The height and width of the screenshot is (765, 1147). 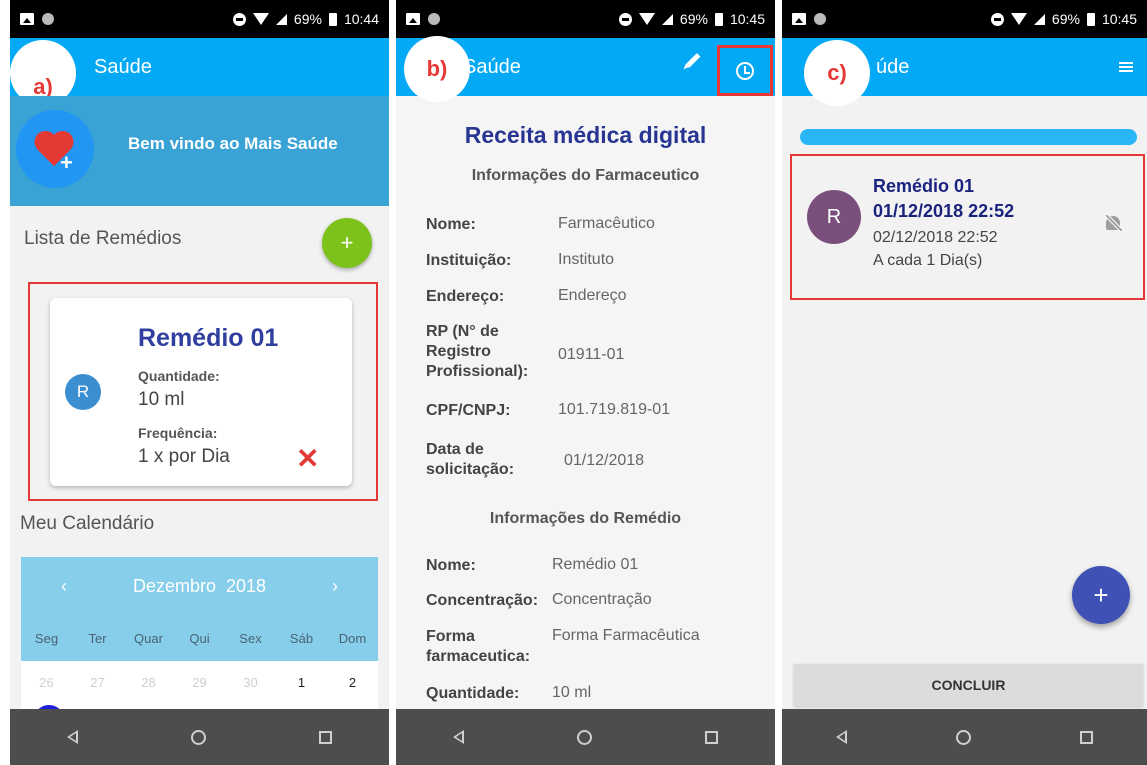 What do you see at coordinates (455, 449) in the screenshot?
I see `request-date-label-line: Data de` at bounding box center [455, 449].